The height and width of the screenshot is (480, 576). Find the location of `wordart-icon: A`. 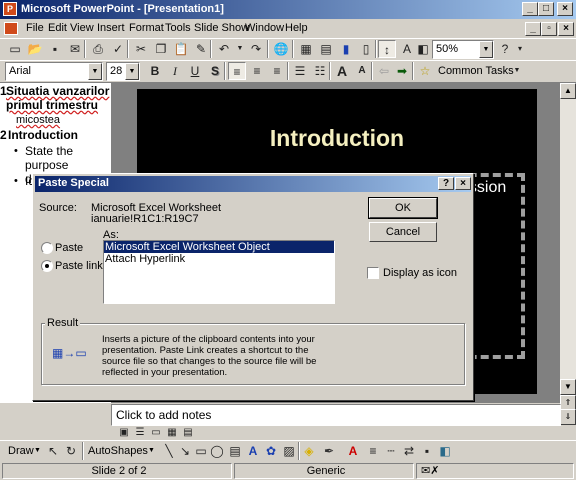

wordart-icon: A is located at coordinates (253, 451).